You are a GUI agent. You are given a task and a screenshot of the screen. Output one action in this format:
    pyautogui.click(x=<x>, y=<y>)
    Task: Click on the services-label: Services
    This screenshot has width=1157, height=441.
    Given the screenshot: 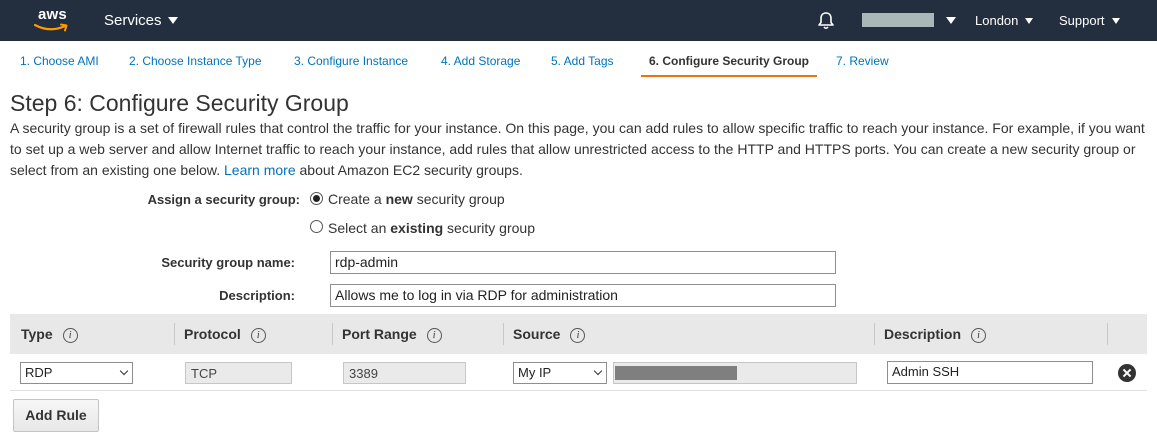 What is the action you would take?
    pyautogui.click(x=133, y=20)
    